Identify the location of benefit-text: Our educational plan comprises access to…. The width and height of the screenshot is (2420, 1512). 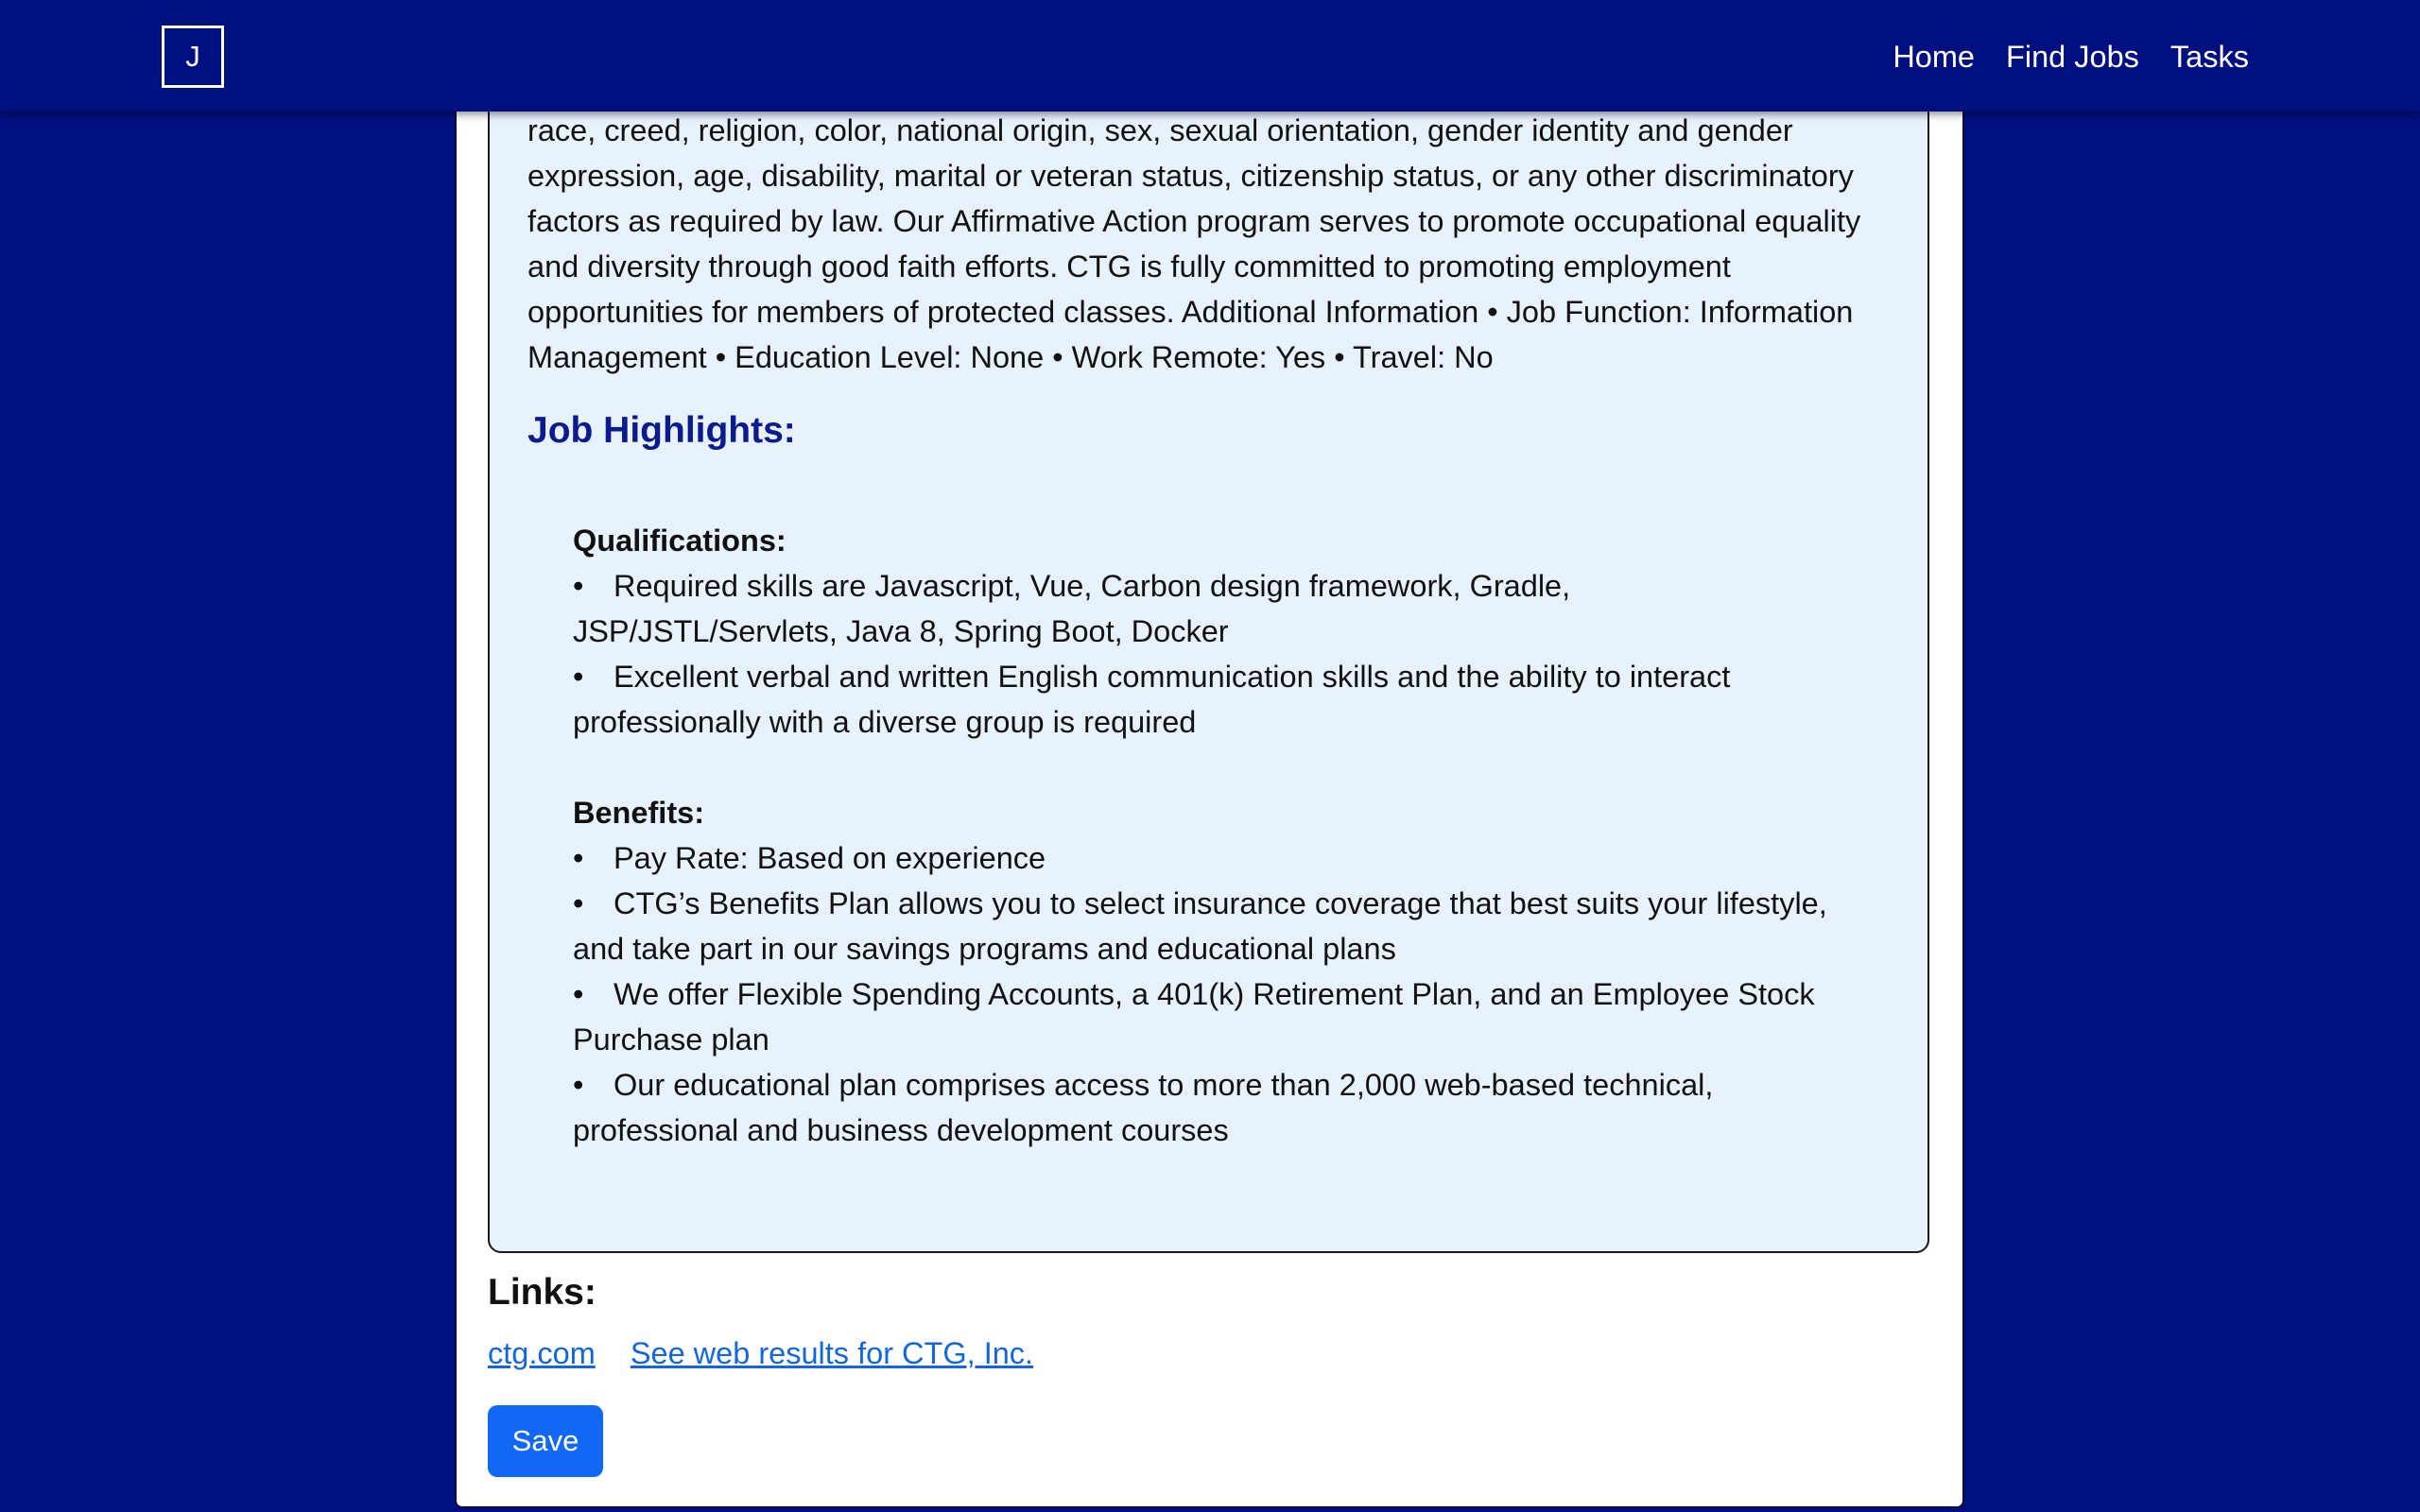
(1143, 1107).